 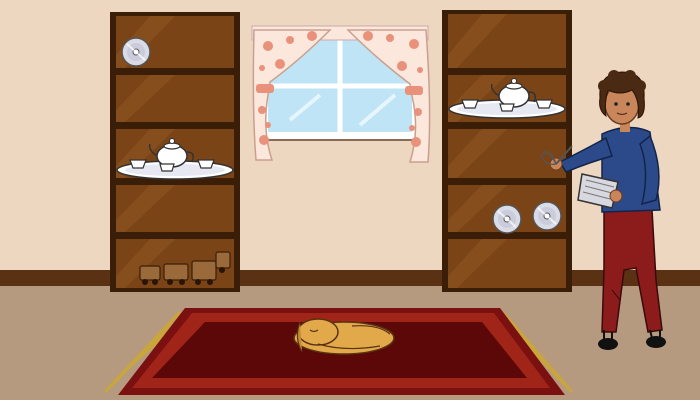 What do you see at coordinates (507, 151) in the screenshot?
I see `right-bookshelf` at bounding box center [507, 151].